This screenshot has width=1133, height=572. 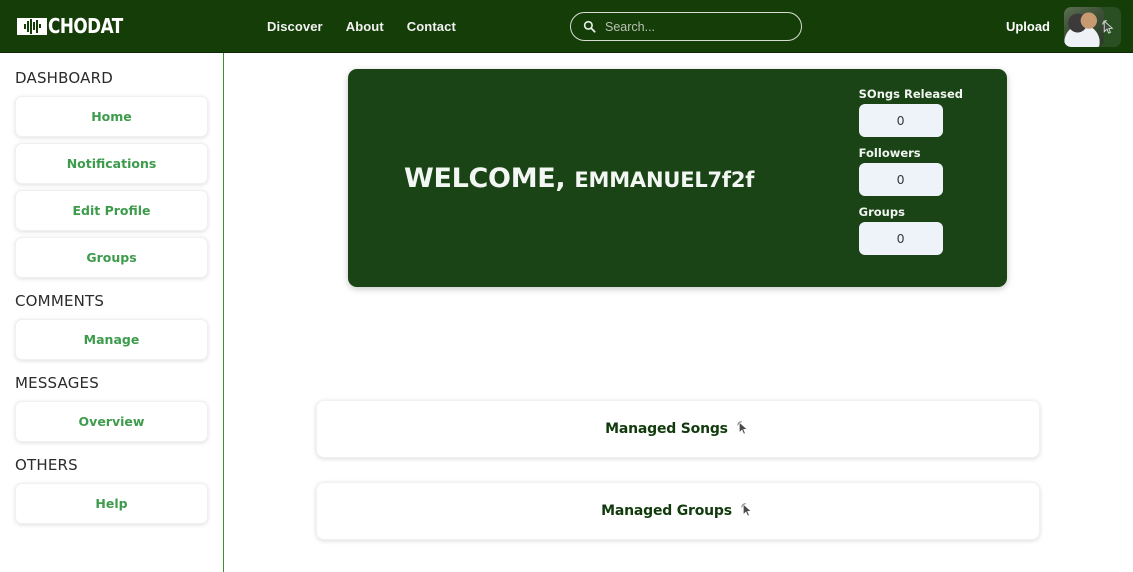 I want to click on audio-wave-badge-icon, so click(x=32, y=26).